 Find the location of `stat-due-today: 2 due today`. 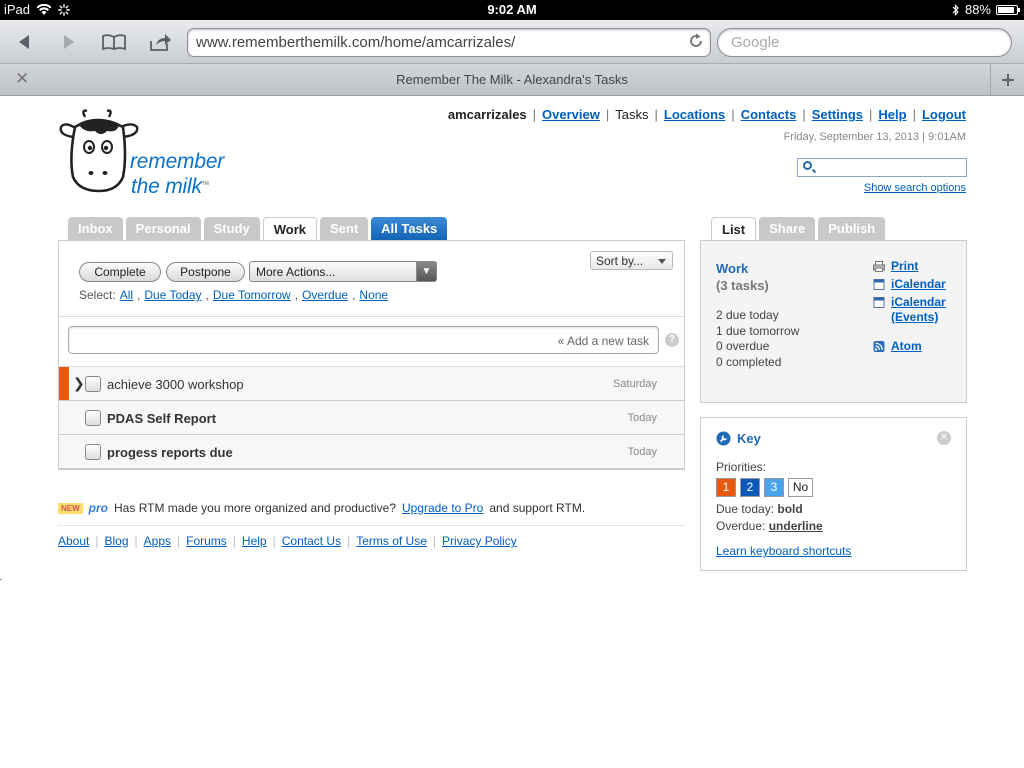

stat-due-today: 2 due today is located at coordinates (747, 315).